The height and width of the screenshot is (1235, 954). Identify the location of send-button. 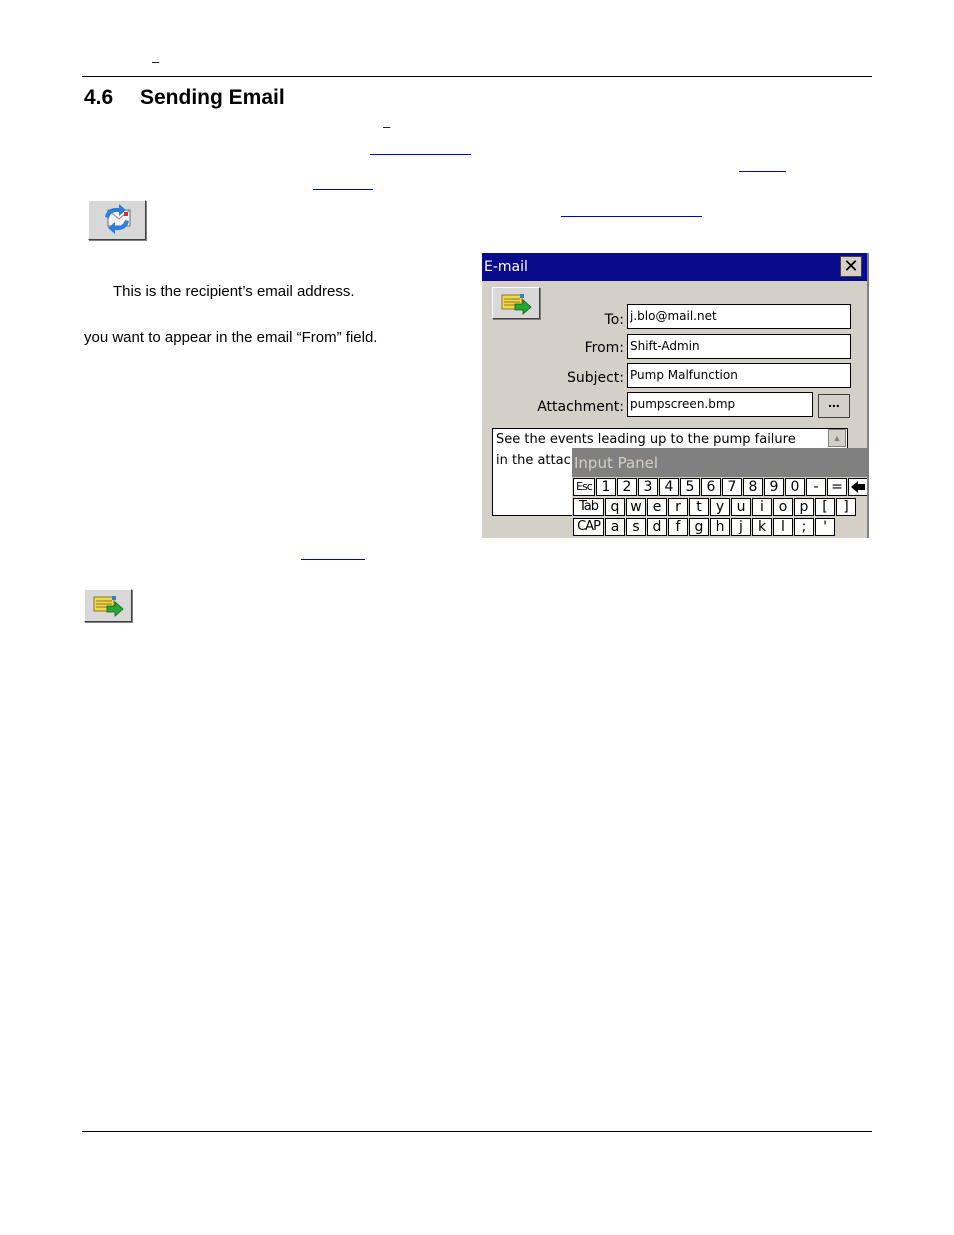
(108, 605).